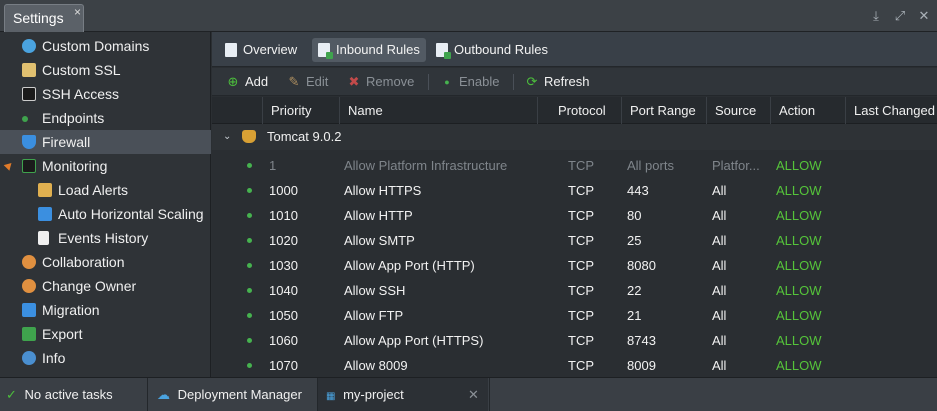 Image resolution: width=937 pixels, height=411 pixels. What do you see at coordinates (247, 82) in the screenshot?
I see `add-button: ⊕ Add` at bounding box center [247, 82].